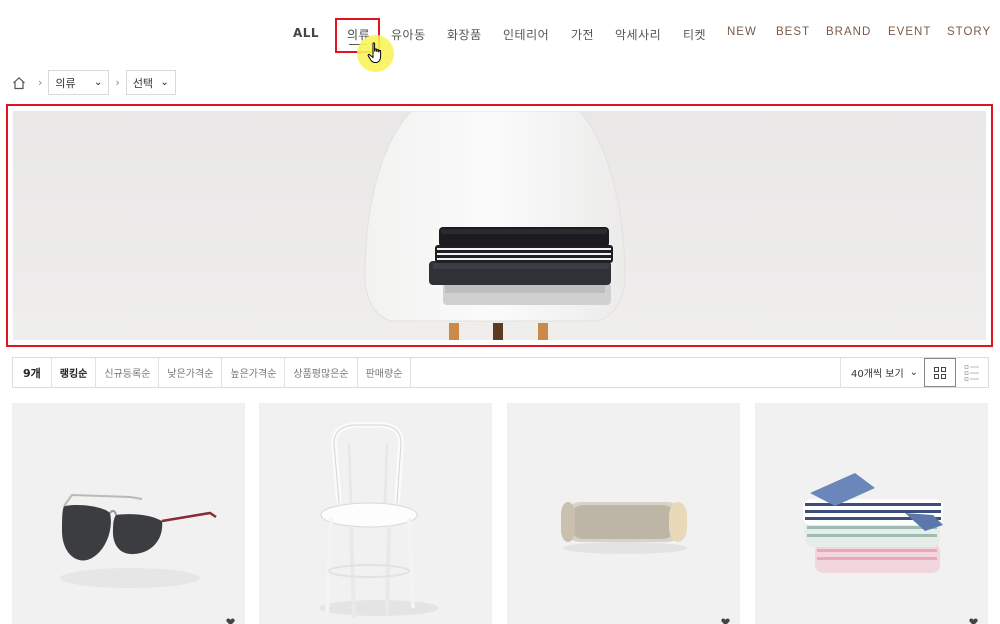  Describe the element at coordinates (74, 372) in the screenshot. I see `sort-option-ranking: 랭킹순` at that location.